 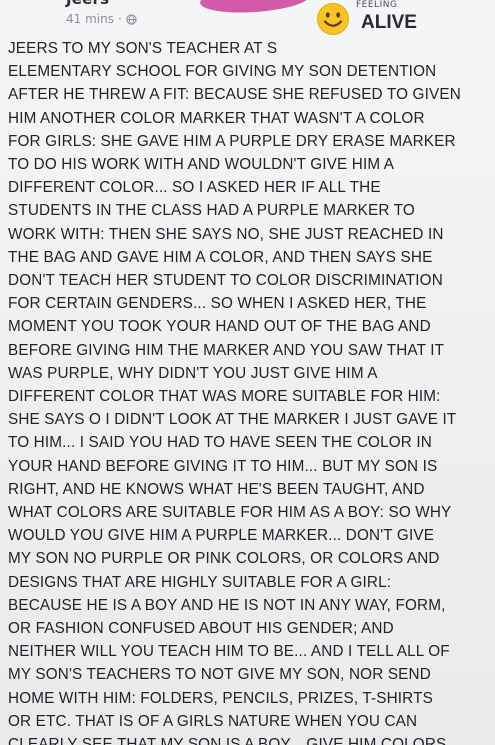 I want to click on feeling-value: ALIVE, so click(x=389, y=22).